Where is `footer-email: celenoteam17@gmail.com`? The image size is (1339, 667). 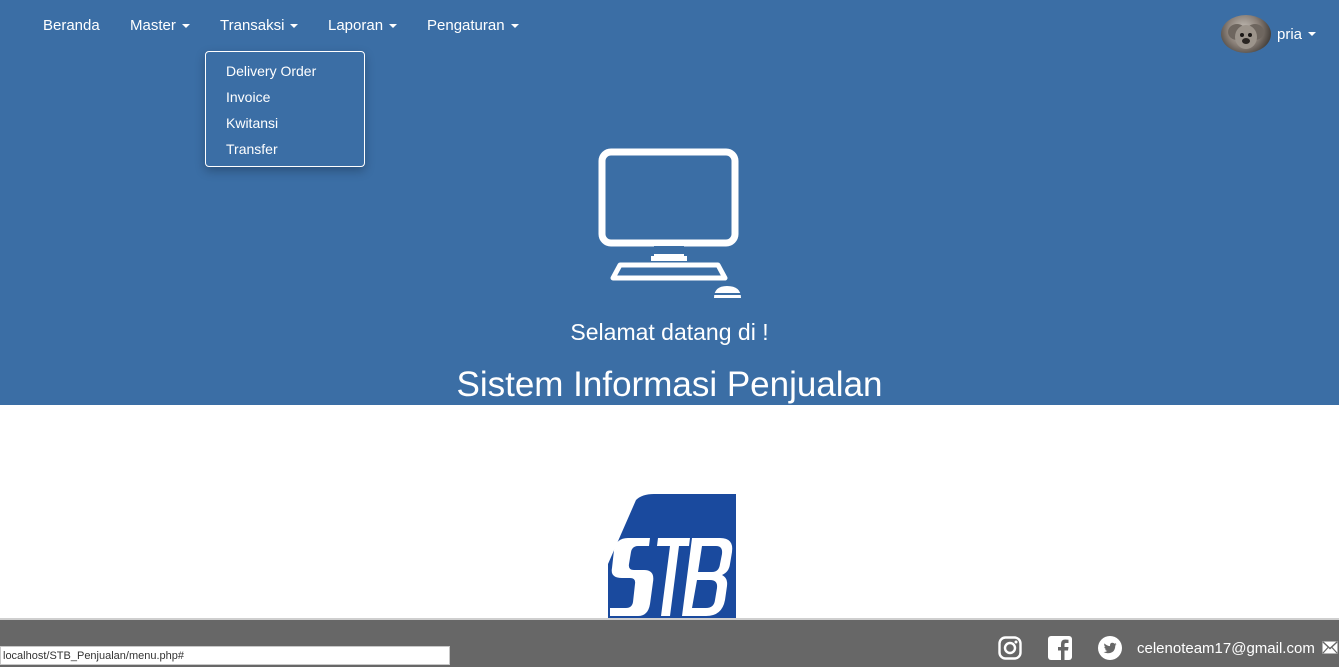 footer-email: celenoteam17@gmail.com is located at coordinates (1237, 648).